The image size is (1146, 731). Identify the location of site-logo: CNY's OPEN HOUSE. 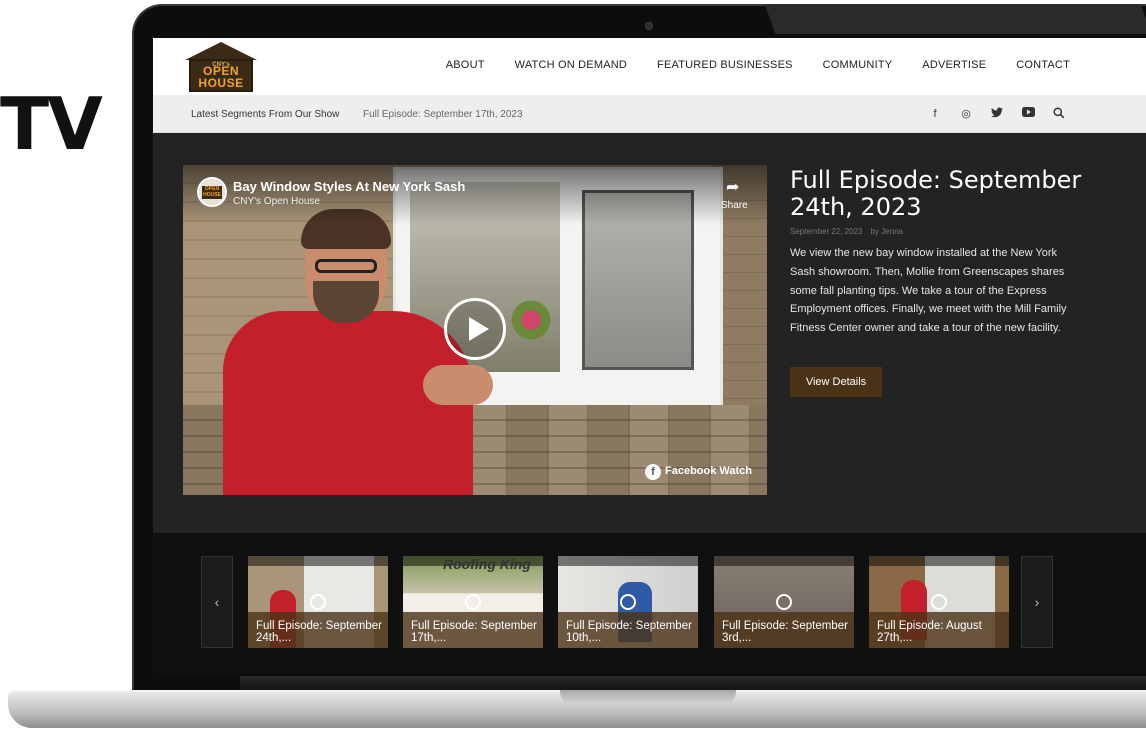
(221, 67).